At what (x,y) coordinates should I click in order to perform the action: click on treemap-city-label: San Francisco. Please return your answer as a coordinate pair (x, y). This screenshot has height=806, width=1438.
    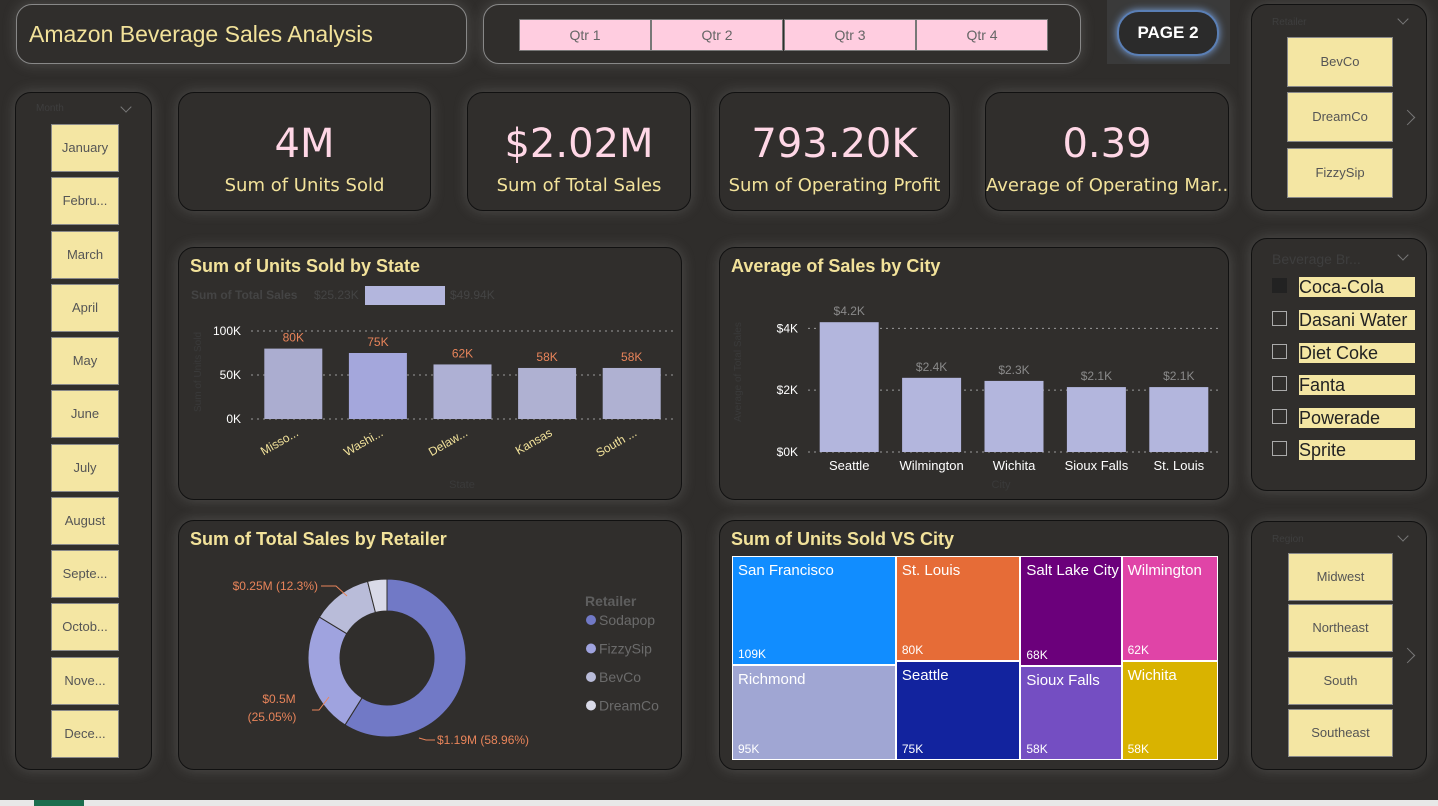
    Looking at the image, I should click on (786, 570).